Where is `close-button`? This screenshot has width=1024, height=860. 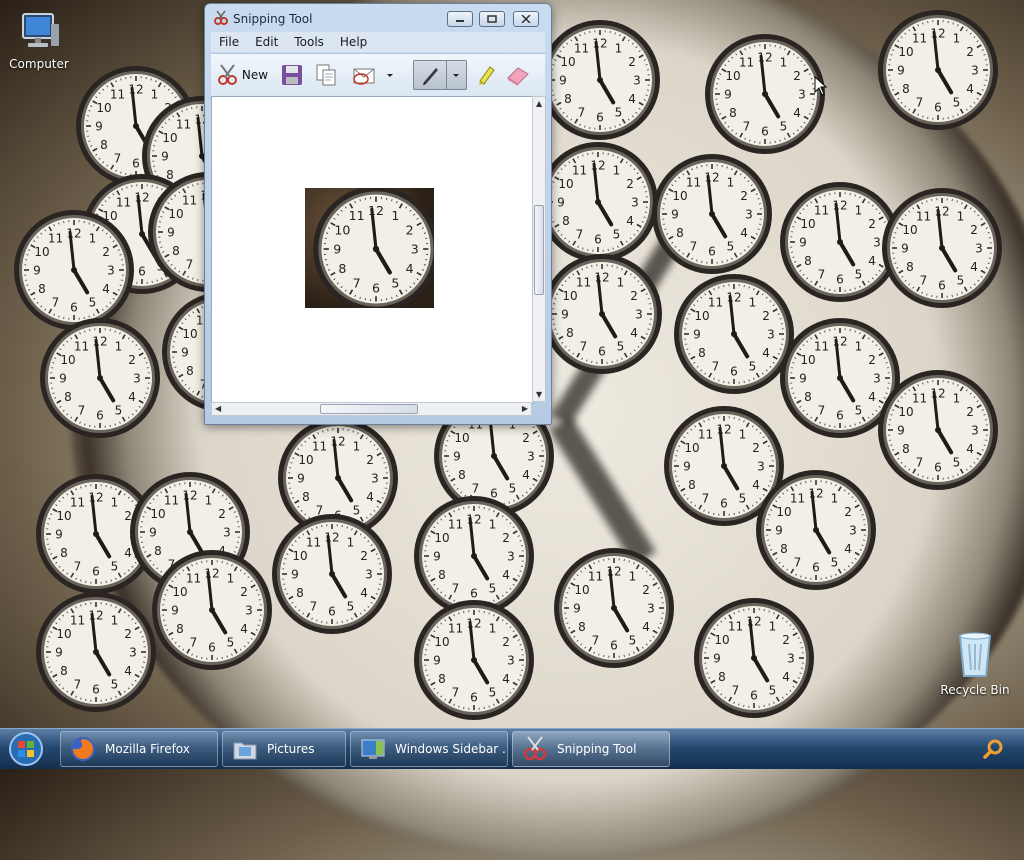 close-button is located at coordinates (526, 19).